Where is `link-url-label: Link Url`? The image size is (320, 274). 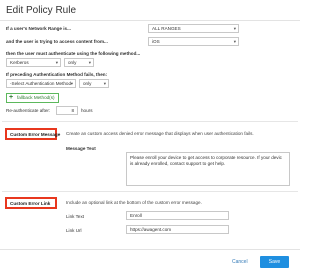 link-url-label: Link Url is located at coordinates (74, 230).